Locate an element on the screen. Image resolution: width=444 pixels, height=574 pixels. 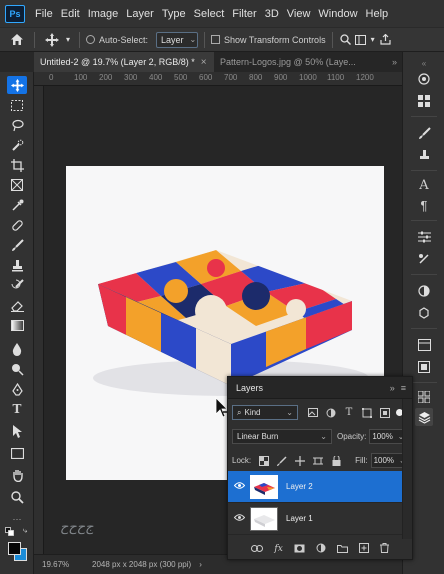
info-panel-icon is located at coordinates (424, 345).